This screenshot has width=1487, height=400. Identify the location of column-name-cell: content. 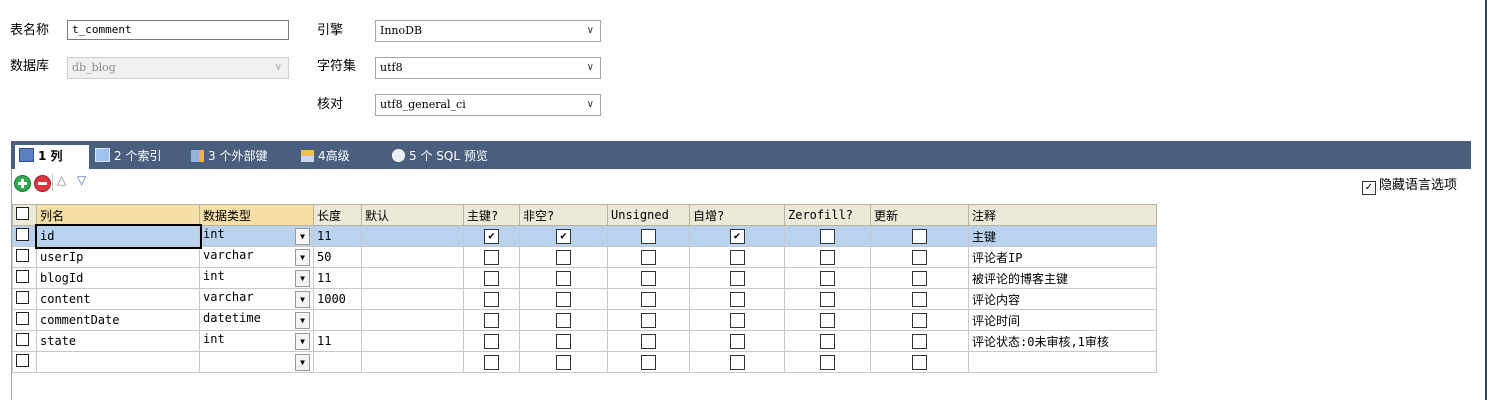
(118, 299).